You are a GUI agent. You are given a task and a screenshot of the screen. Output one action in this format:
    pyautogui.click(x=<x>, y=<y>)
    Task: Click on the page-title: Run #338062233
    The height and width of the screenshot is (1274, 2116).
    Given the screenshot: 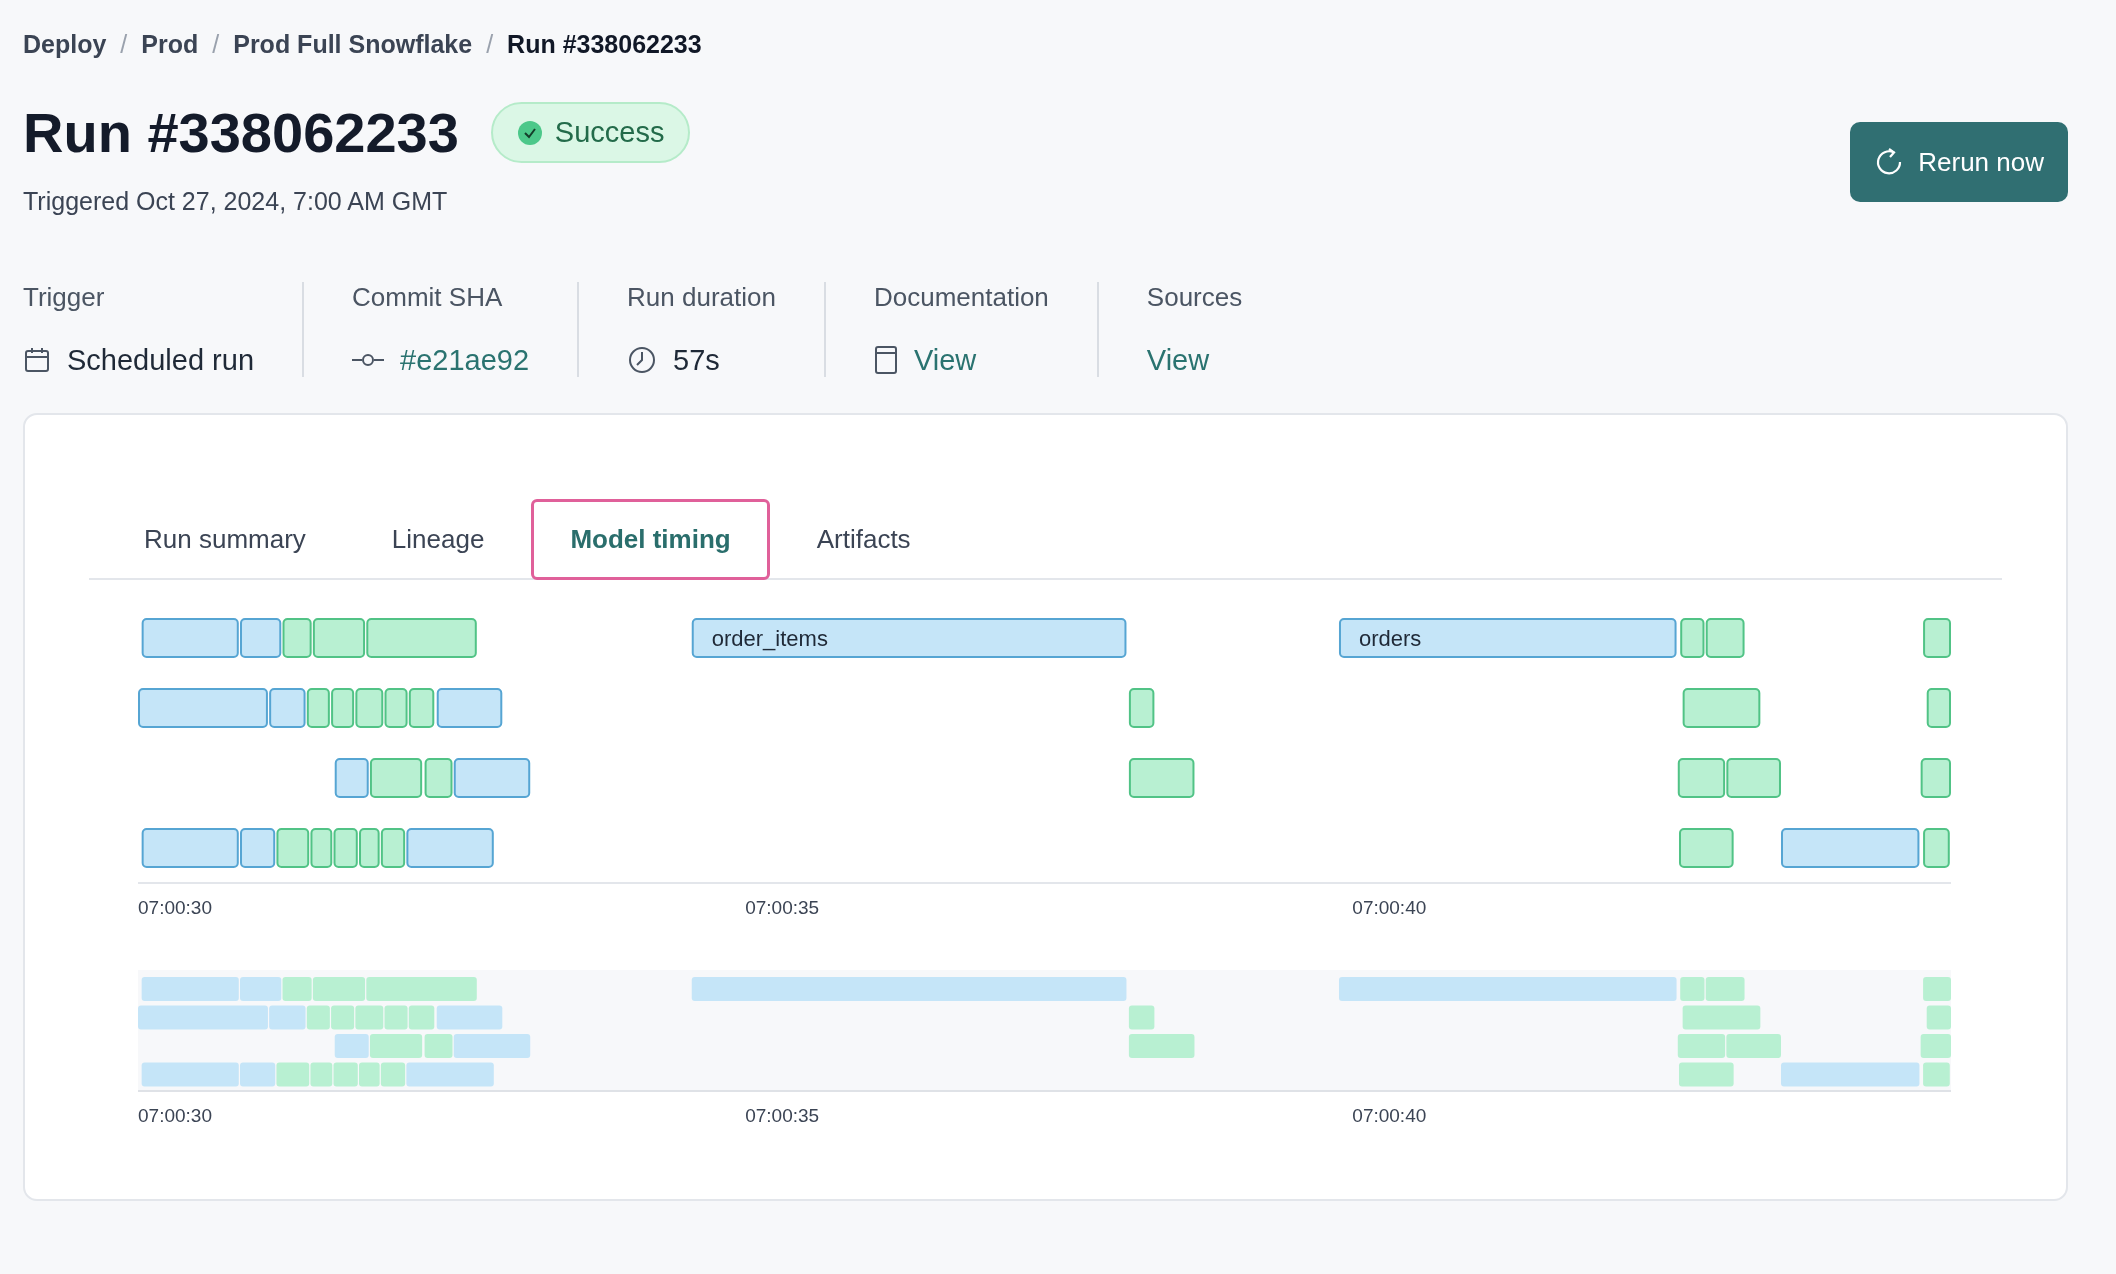 What is the action you would take?
    pyautogui.click(x=241, y=132)
    